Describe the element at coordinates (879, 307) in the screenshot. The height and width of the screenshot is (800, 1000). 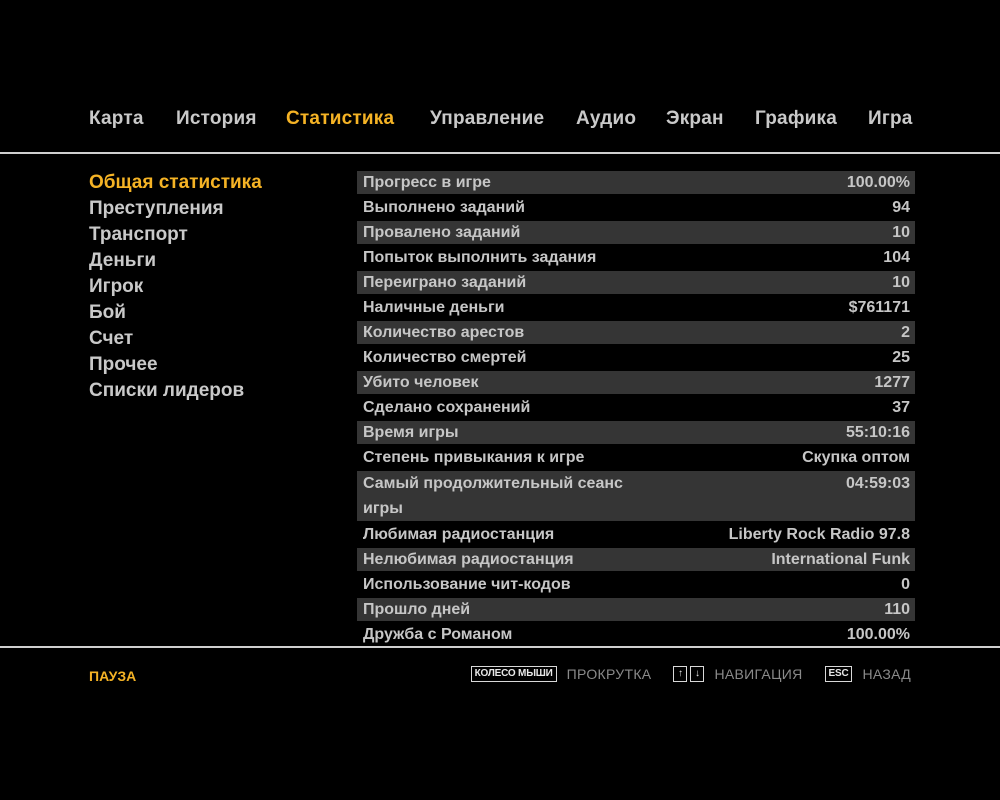
I see `stat-value: $761171` at that location.